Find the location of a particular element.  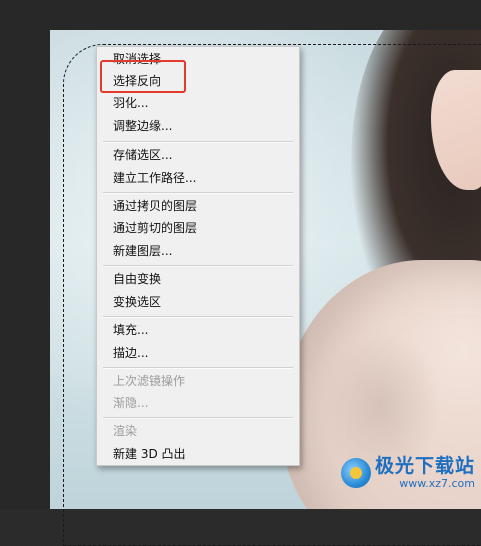

menu-item-deselect: 取消选择 is located at coordinates (137, 59).